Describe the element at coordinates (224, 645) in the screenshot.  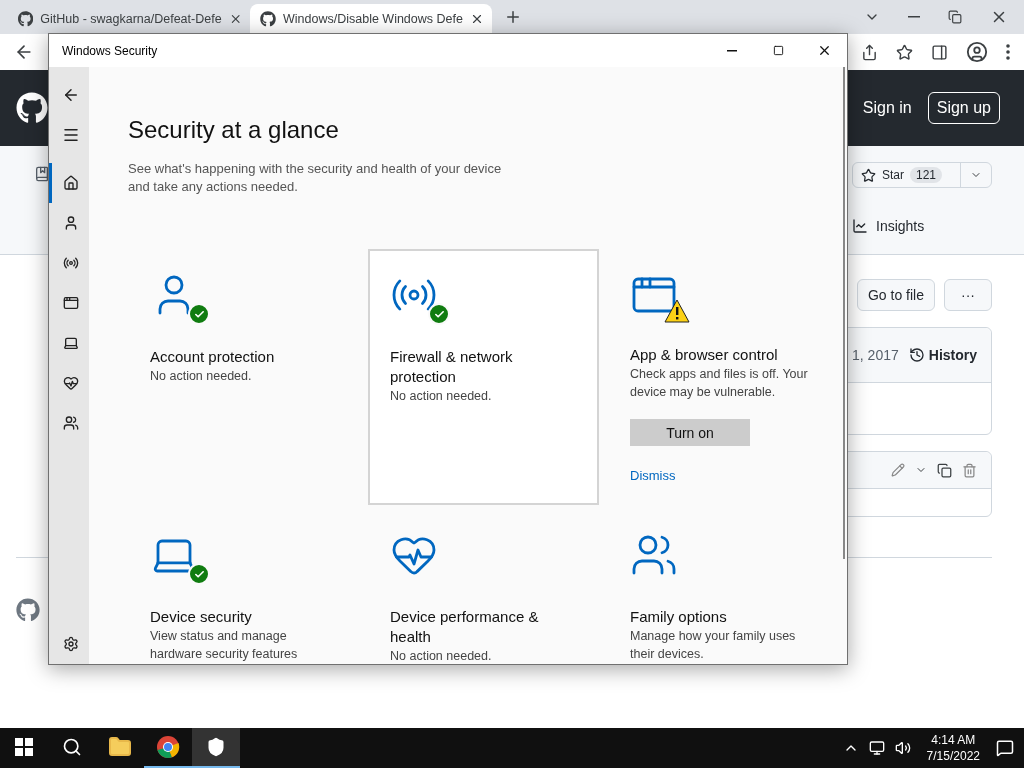
I see `card-status: View status and manage hardware security features` at that location.